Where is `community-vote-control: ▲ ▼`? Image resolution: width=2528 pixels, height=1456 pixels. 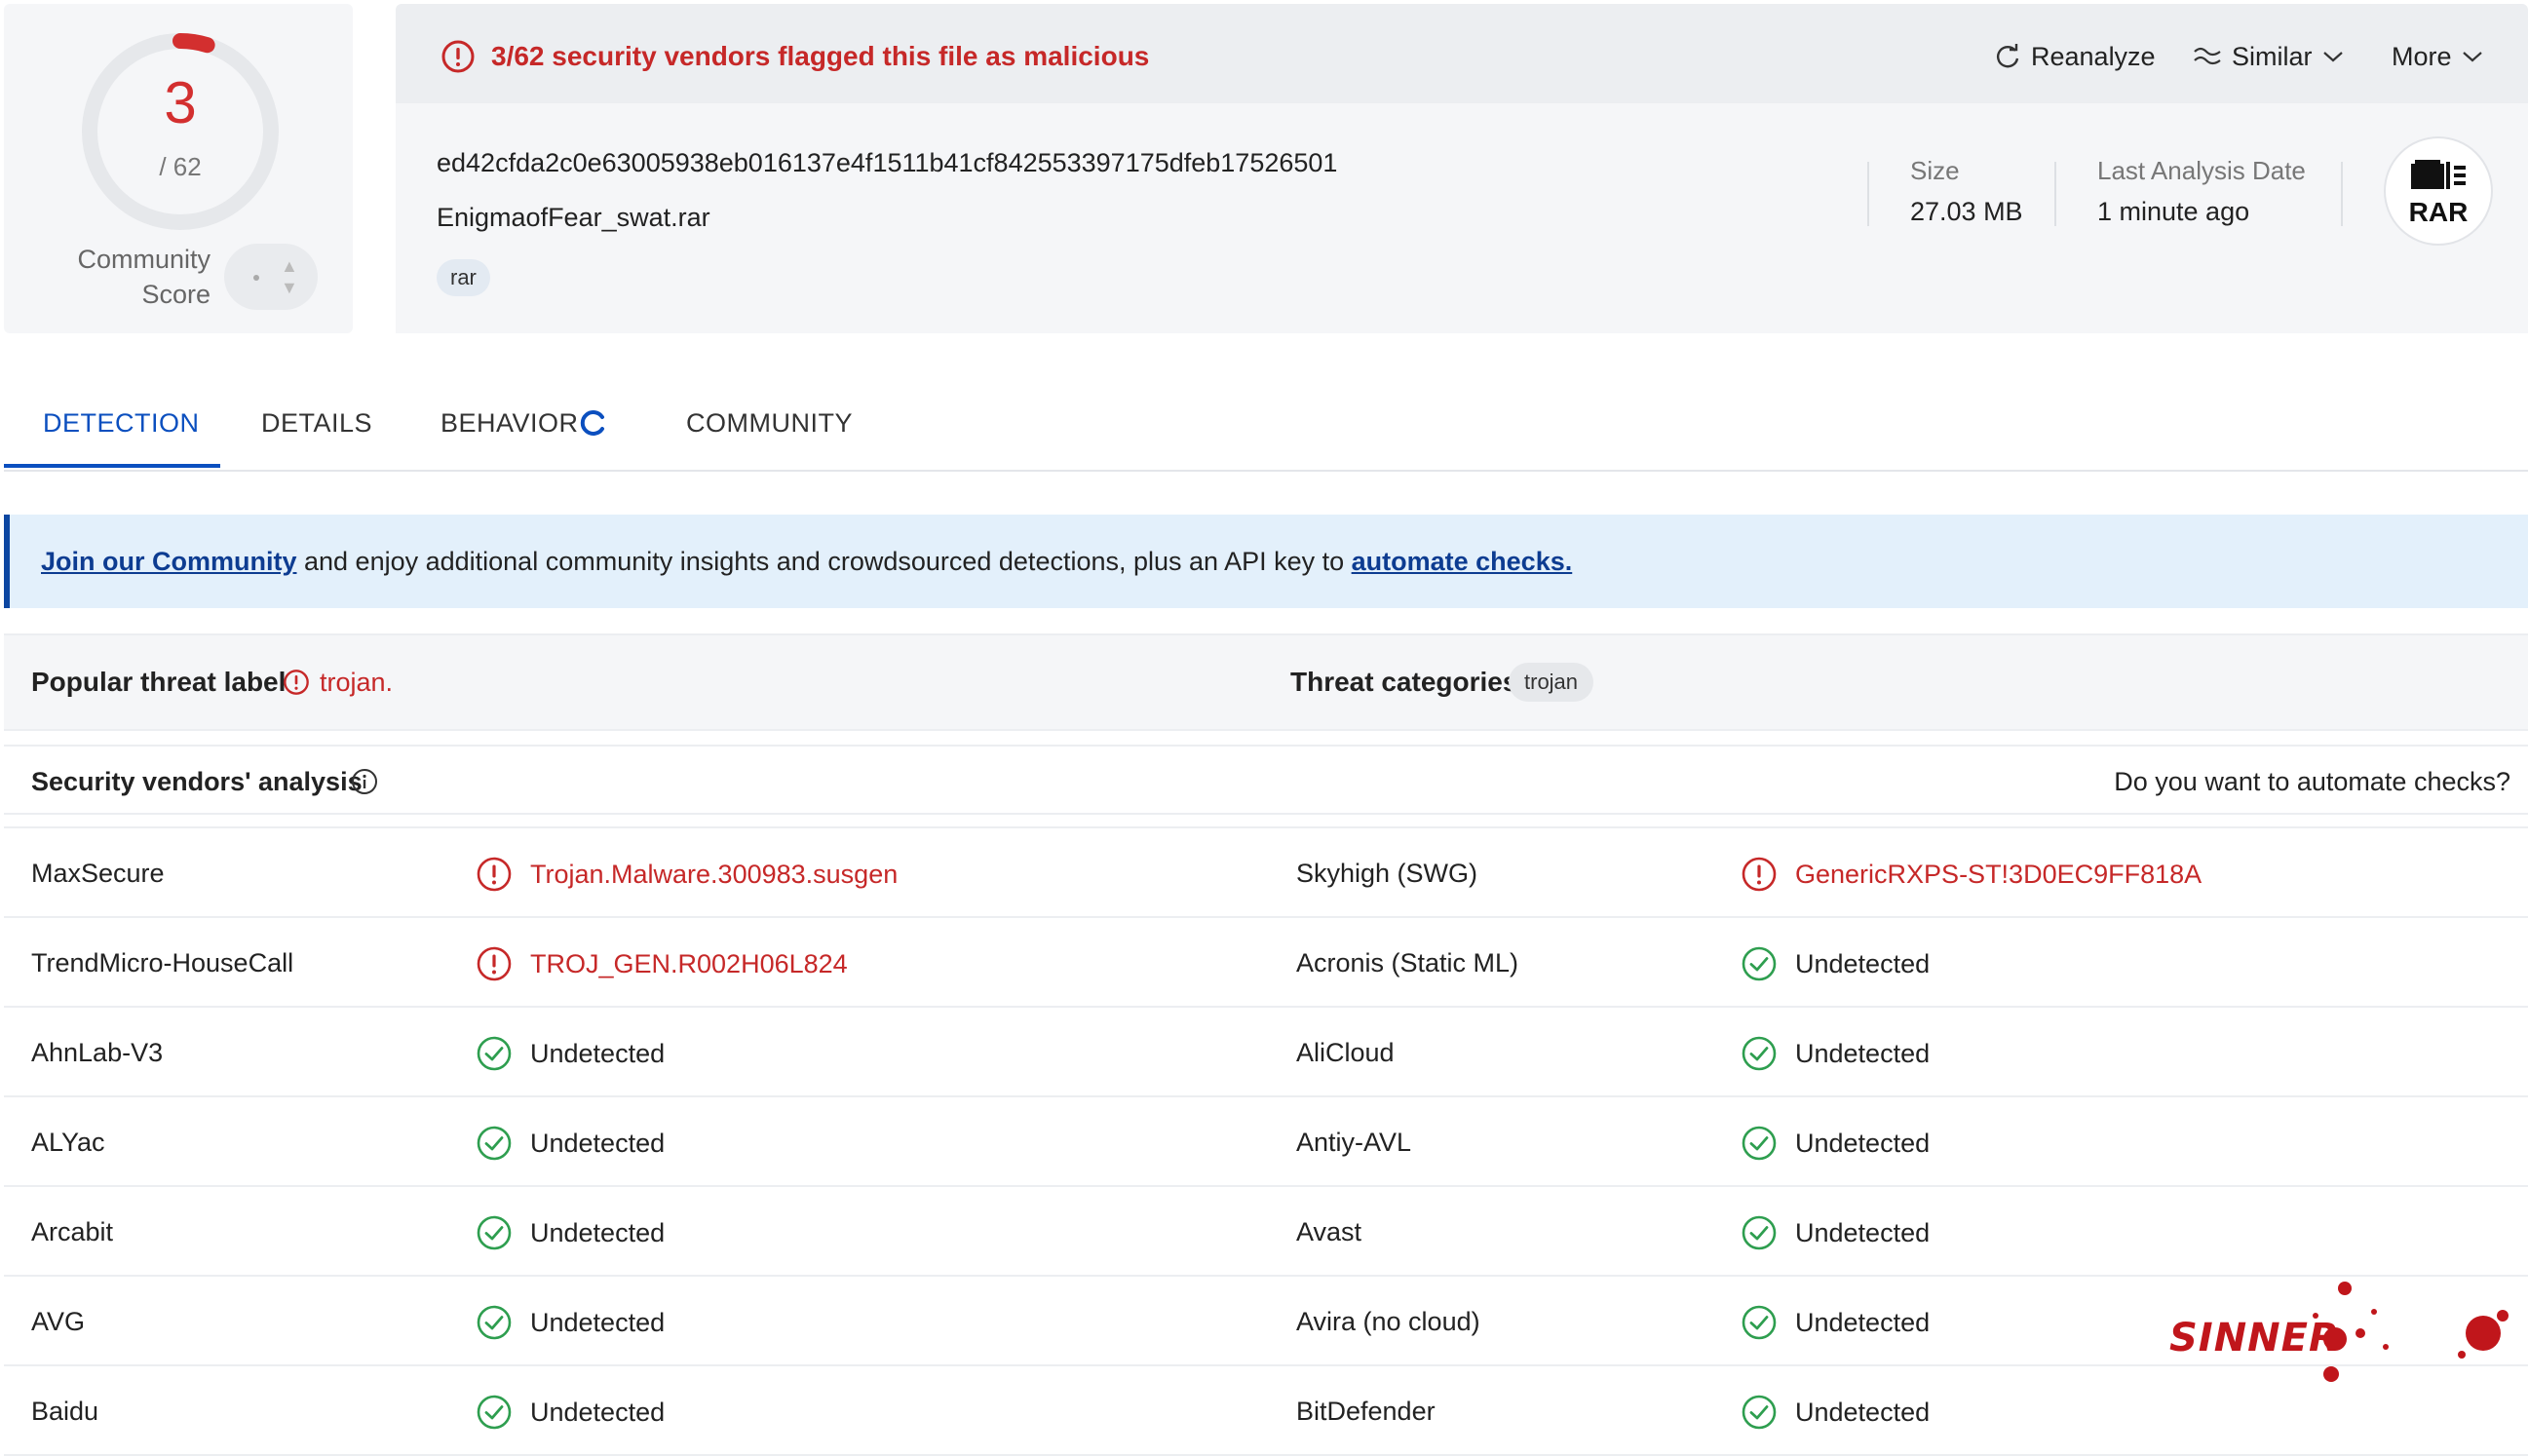 community-vote-control: ▲ ▼ is located at coordinates (271, 277).